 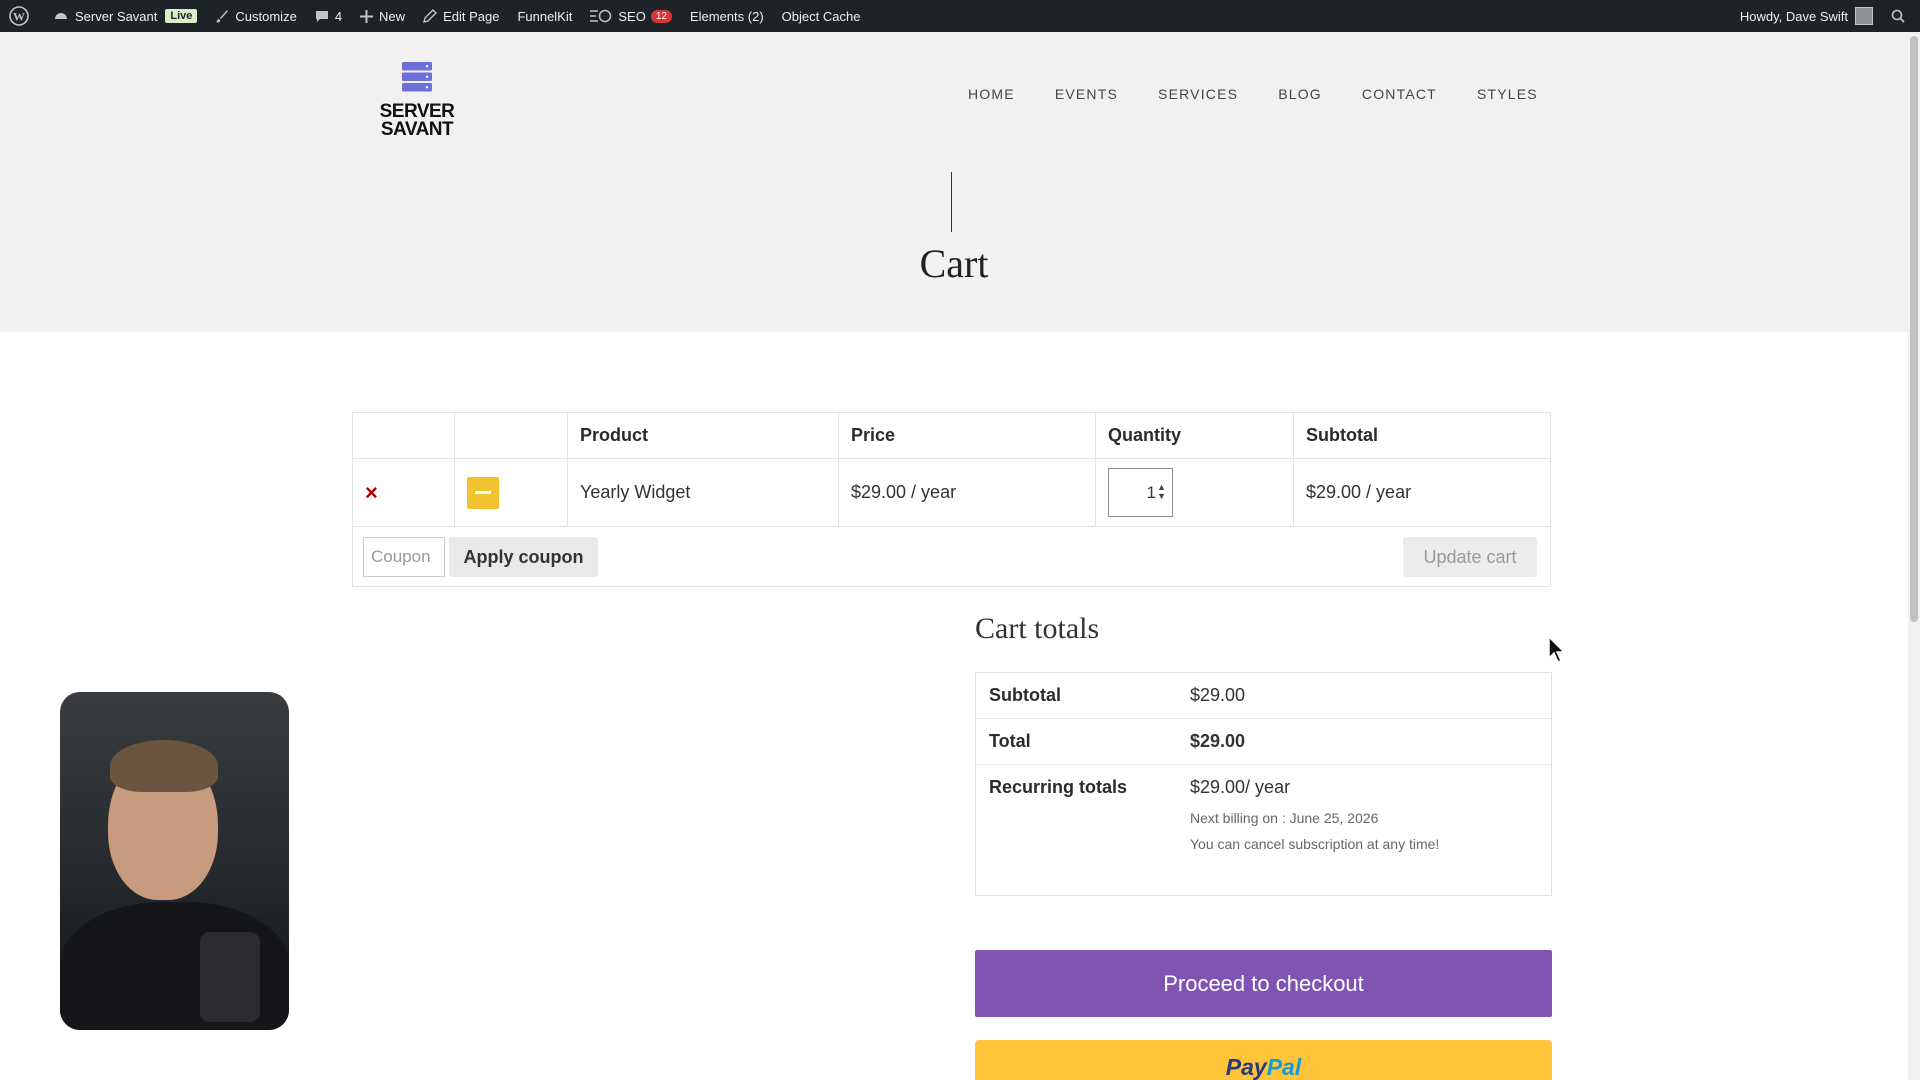 I want to click on edit-page-link: Edit Page, so click(x=461, y=16).